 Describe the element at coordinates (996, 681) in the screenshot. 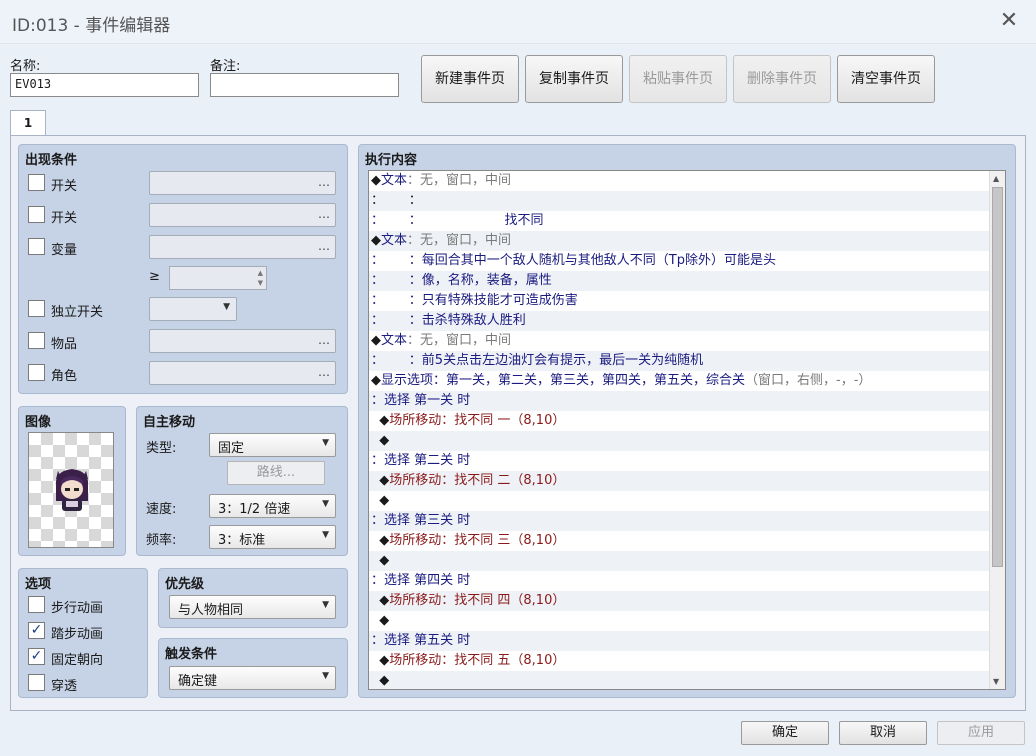

I see `scroll-down-icon: ▼` at that location.